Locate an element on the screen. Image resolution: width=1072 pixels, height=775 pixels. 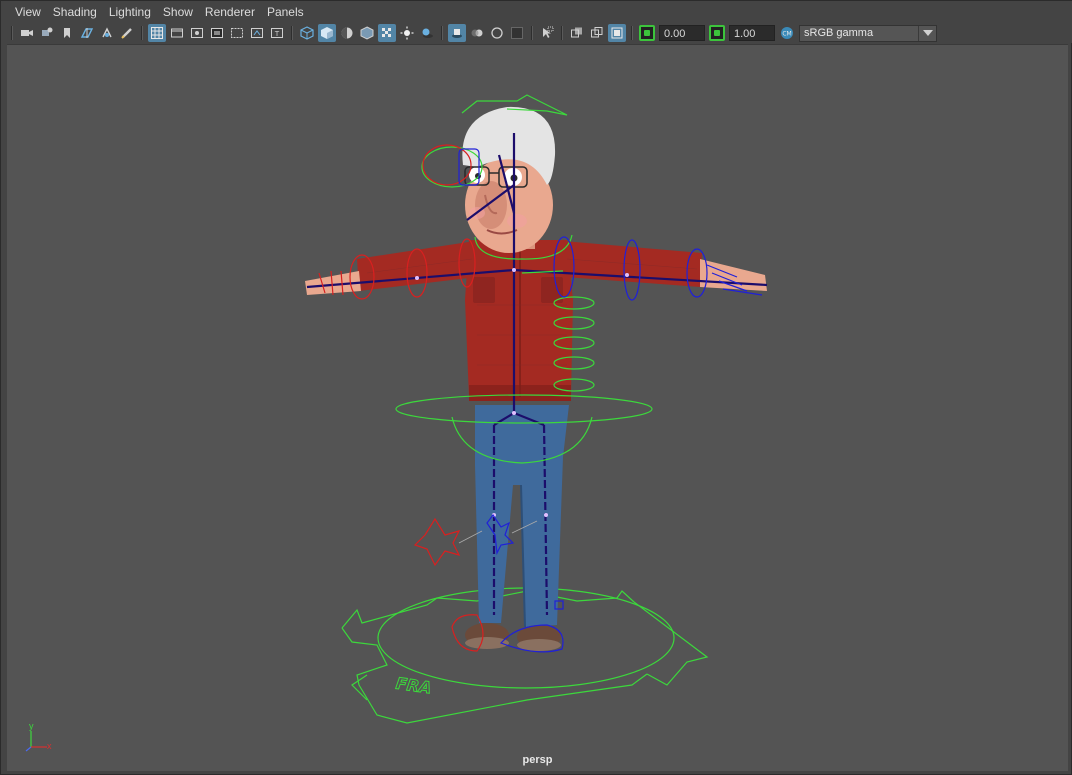
color-space-dropdown: sRGB gamma is located at coordinates (868, 33).